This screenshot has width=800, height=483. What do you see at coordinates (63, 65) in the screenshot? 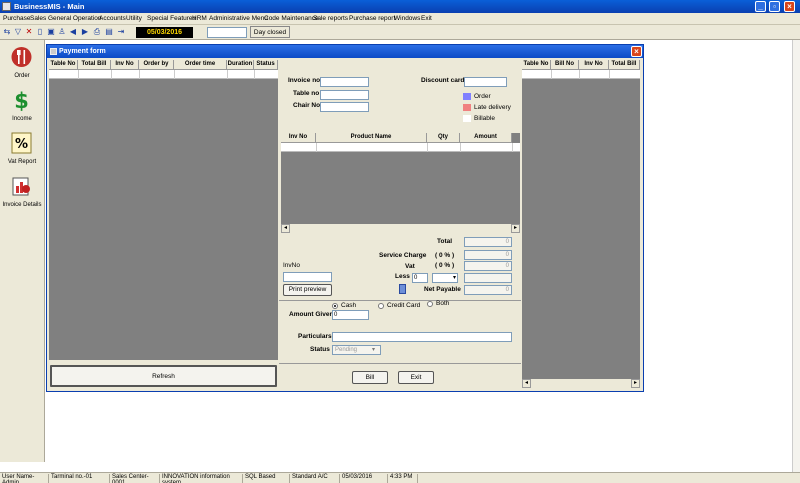
I see `col-table-no: Table No` at bounding box center [63, 65].